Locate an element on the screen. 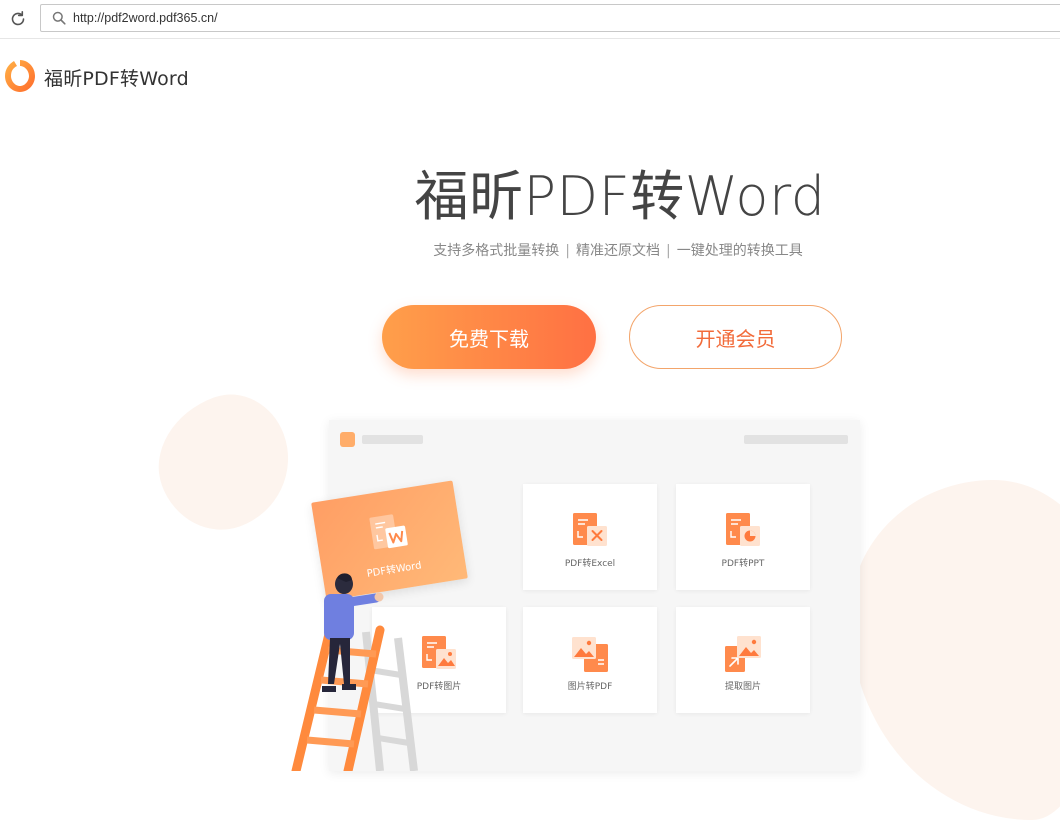  feature-label: 图片转PDF is located at coordinates (590, 687).